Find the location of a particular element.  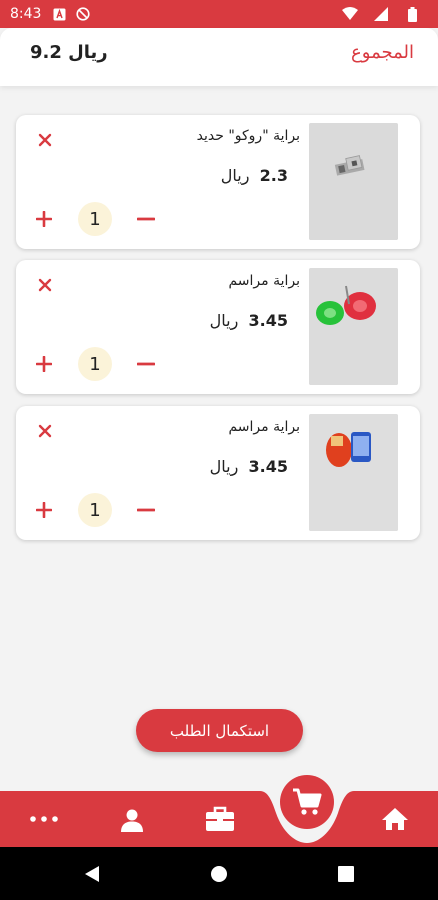

wifi-icon is located at coordinates (350, 14).